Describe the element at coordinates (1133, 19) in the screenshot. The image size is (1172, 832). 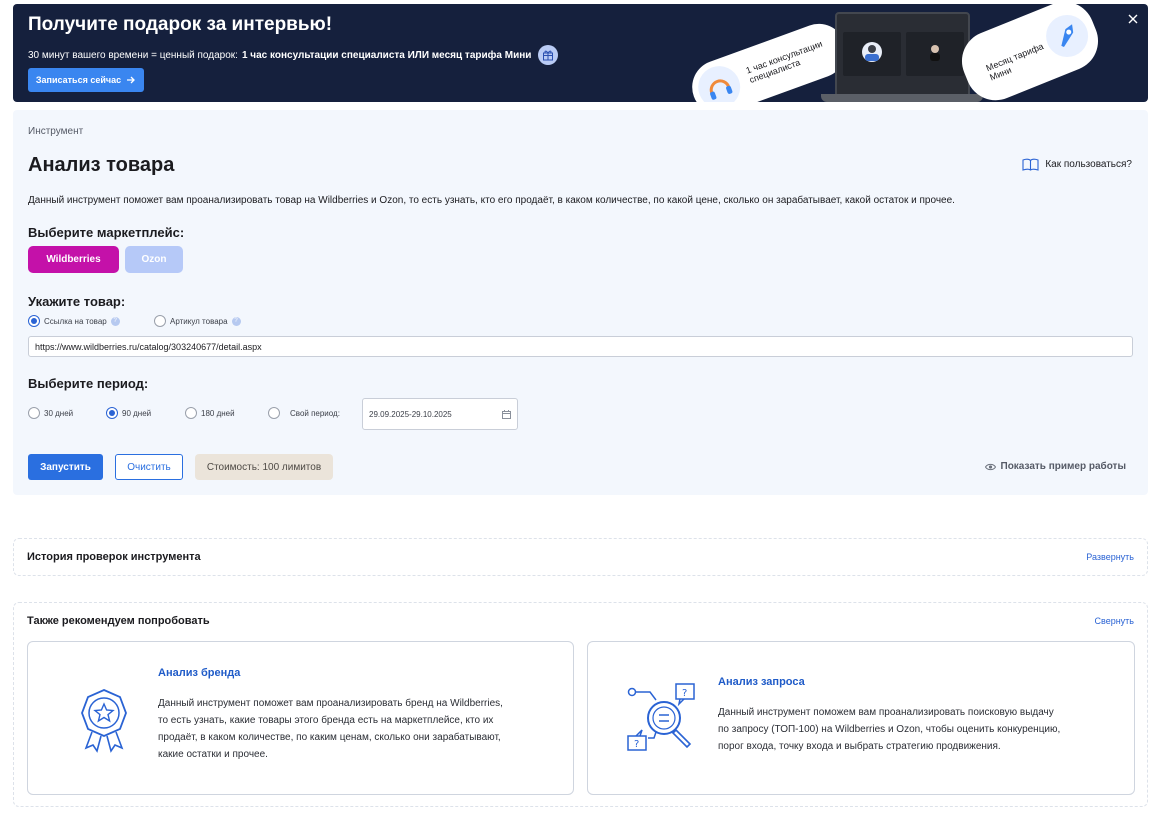
I see `close-icon` at that location.